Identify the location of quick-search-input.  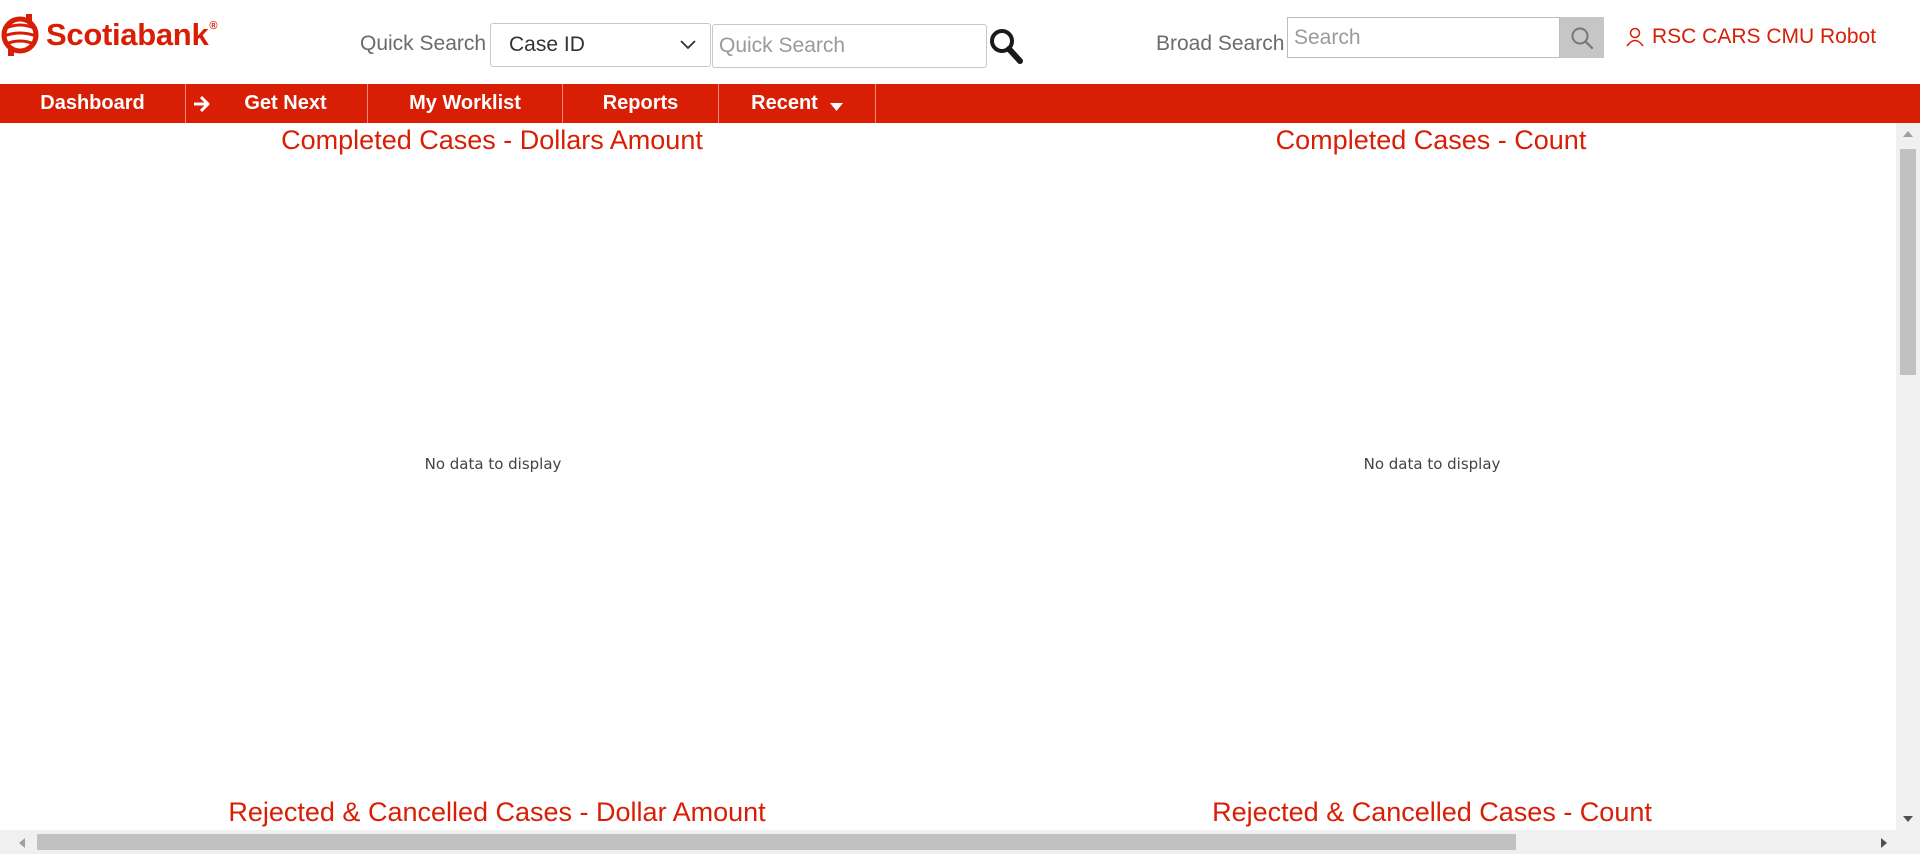
(849, 46).